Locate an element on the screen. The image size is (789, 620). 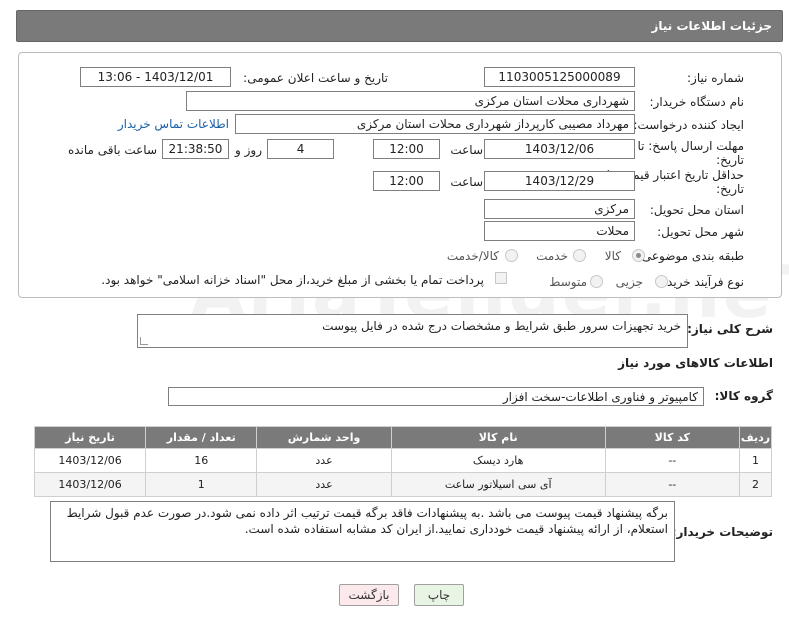
category-option-goods-service: کالا/خدمت is located at coordinates (472, 256).